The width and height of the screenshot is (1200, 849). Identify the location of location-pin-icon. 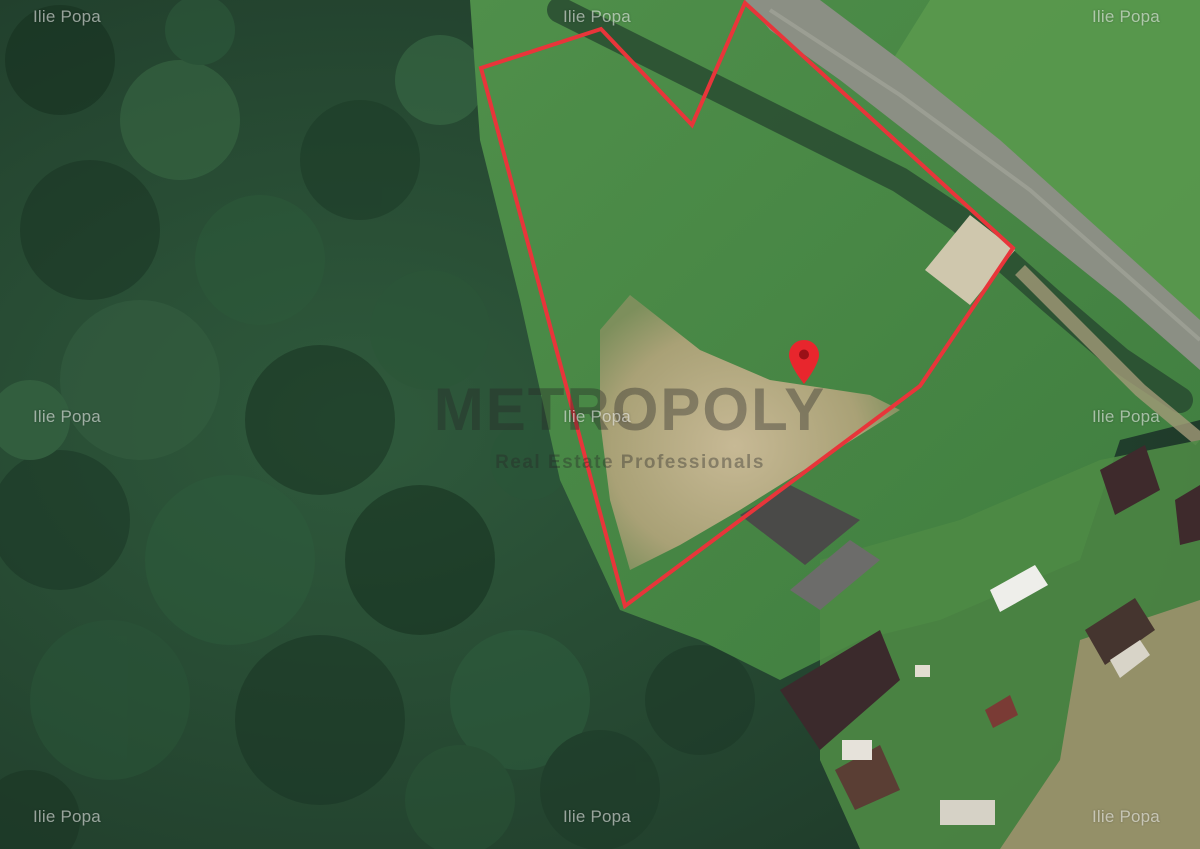
(804, 362).